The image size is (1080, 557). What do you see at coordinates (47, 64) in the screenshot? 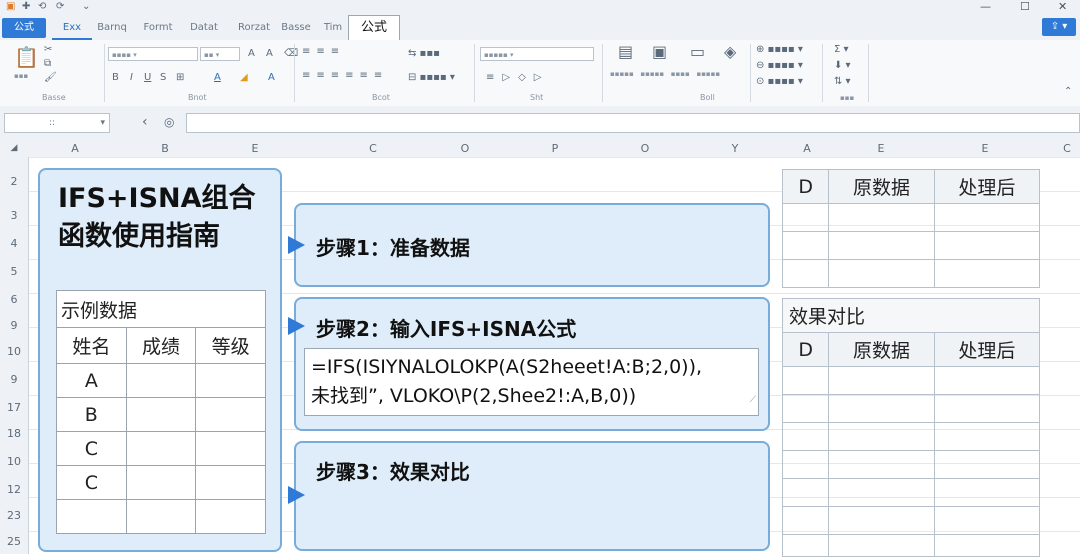
I see `copy-icon: ⧉` at bounding box center [47, 64].